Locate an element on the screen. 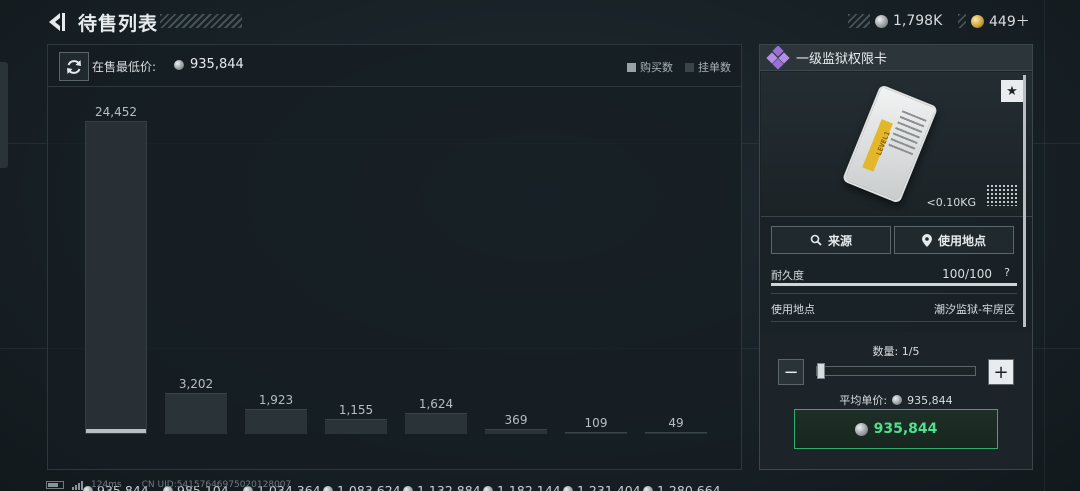  price-tick-label: 1,231,404 is located at coordinates (602, 487).